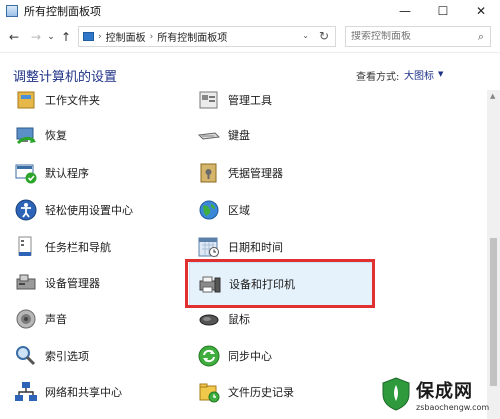  What do you see at coordinates (282, 356) in the screenshot?
I see `item-sync-center: 同步中心` at bounding box center [282, 356].